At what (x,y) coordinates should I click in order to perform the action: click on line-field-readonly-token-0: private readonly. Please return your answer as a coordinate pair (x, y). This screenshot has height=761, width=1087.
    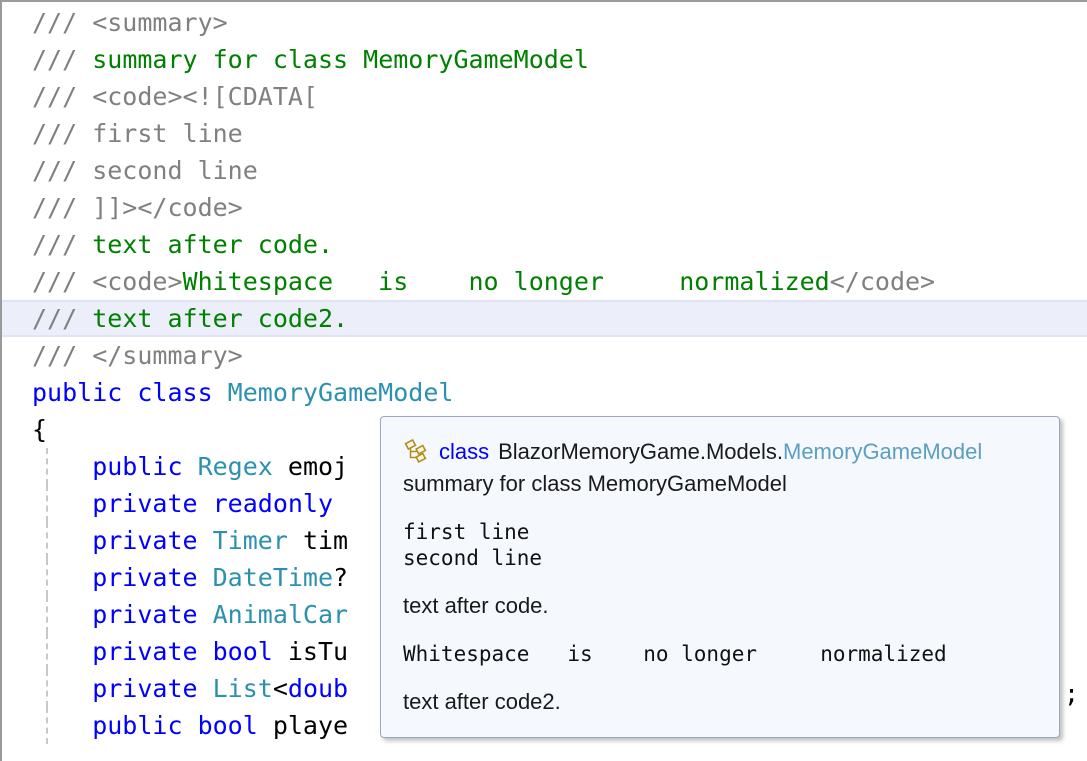
    Looking at the image, I should click on (190, 503).